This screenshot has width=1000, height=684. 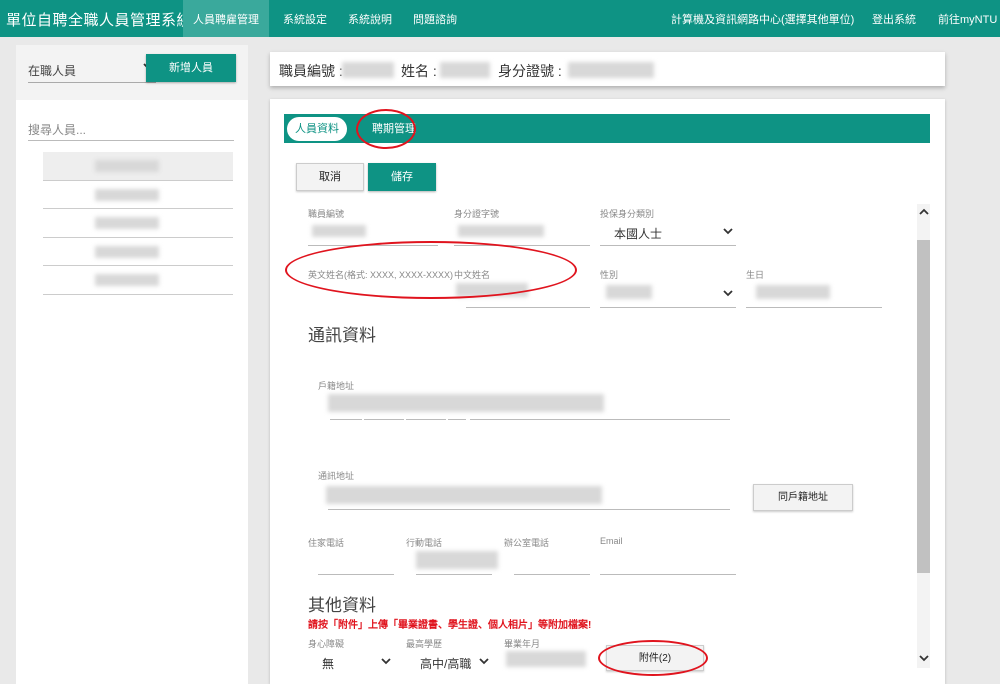 What do you see at coordinates (454, 574) in the screenshot?
I see `mobile-field` at bounding box center [454, 574].